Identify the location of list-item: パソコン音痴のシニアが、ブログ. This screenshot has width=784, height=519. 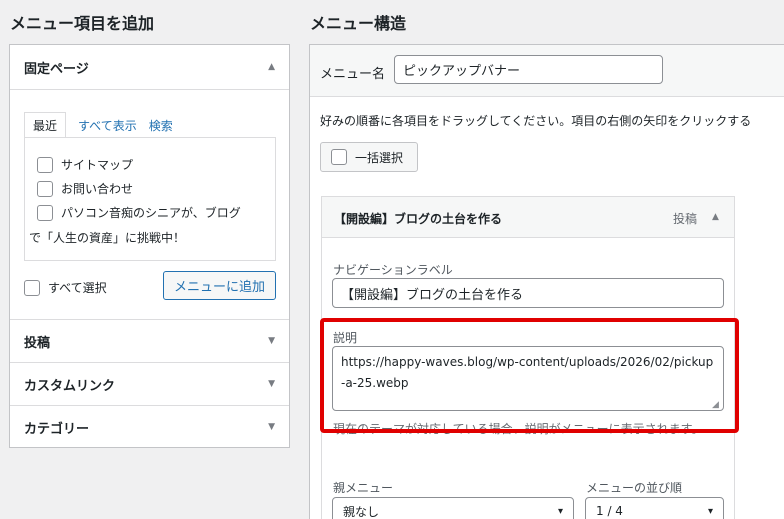
(139, 212).